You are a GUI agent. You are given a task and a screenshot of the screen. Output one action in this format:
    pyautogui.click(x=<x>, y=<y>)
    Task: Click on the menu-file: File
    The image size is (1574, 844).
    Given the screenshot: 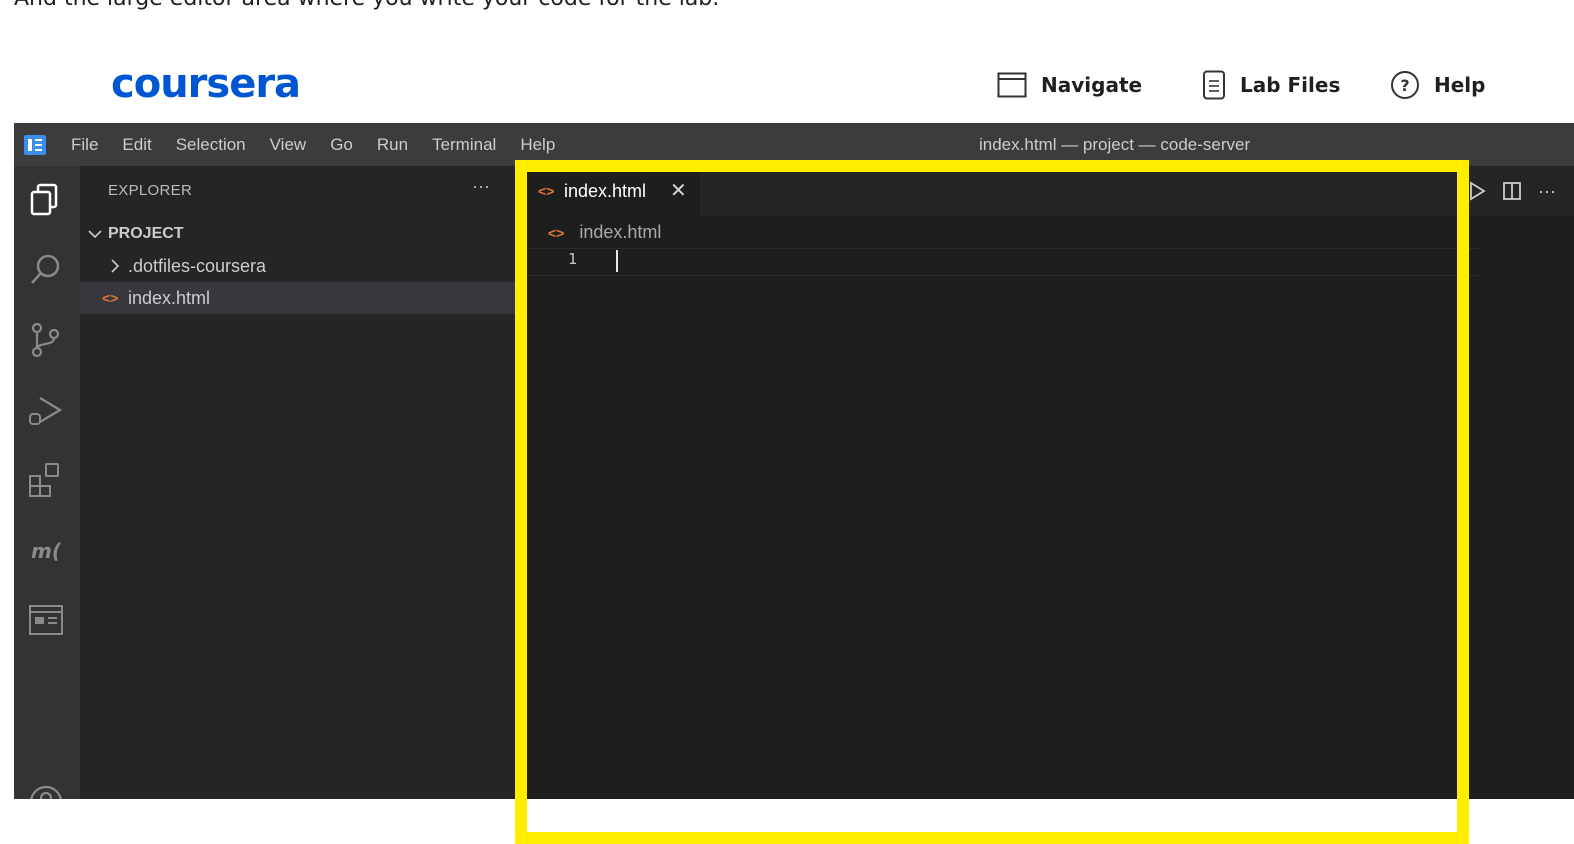 What is the action you would take?
    pyautogui.click(x=84, y=145)
    